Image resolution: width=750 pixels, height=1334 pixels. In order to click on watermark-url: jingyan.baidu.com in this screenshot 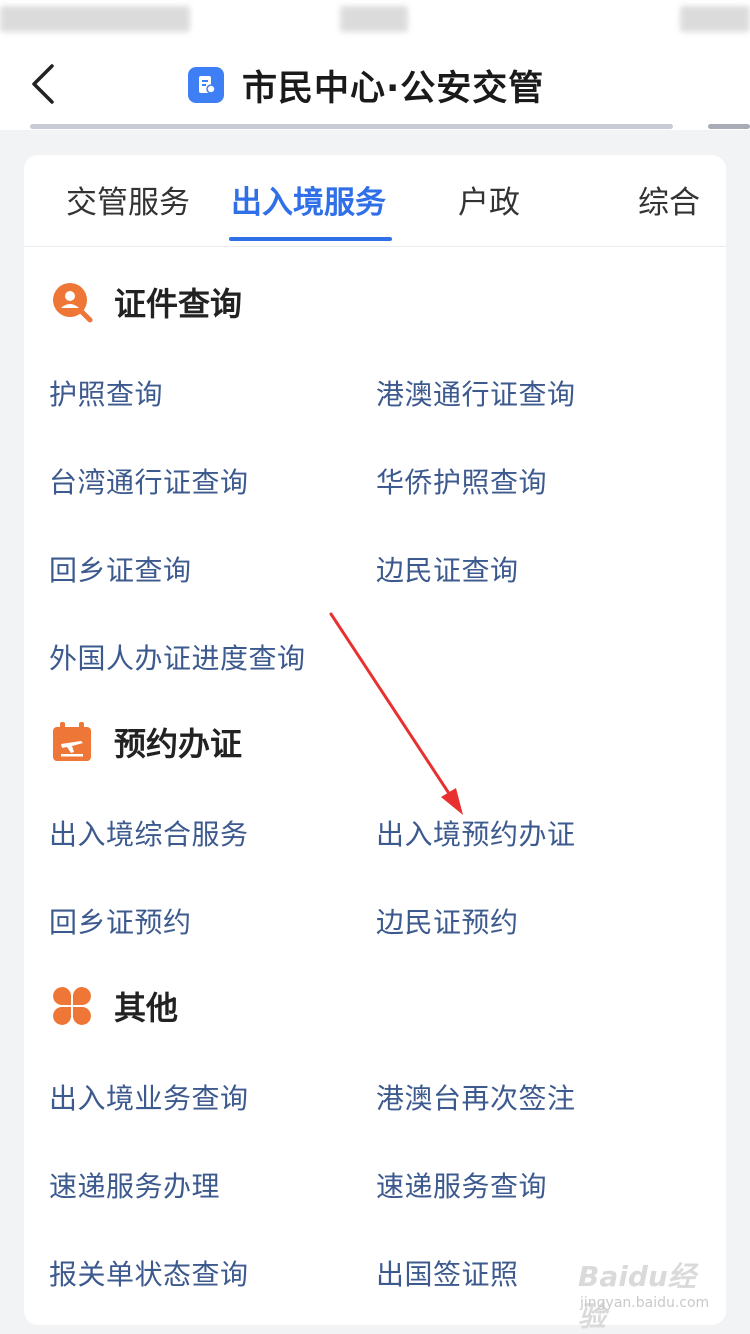, I will do `click(645, 1303)`.